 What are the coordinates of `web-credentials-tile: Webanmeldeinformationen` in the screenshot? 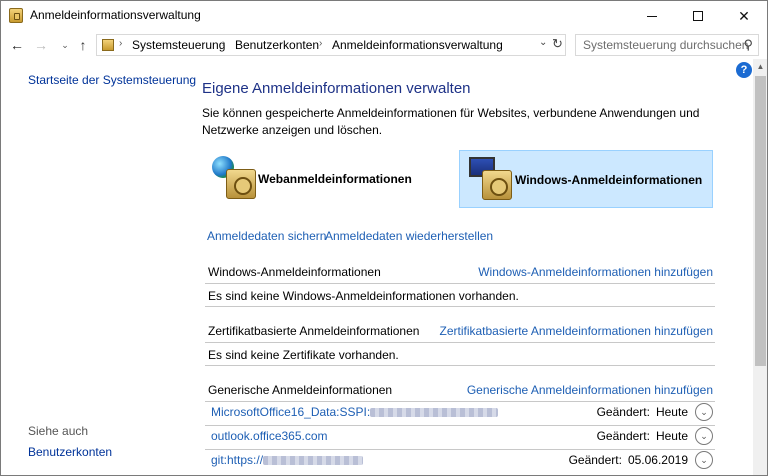 It's located at (328, 179).